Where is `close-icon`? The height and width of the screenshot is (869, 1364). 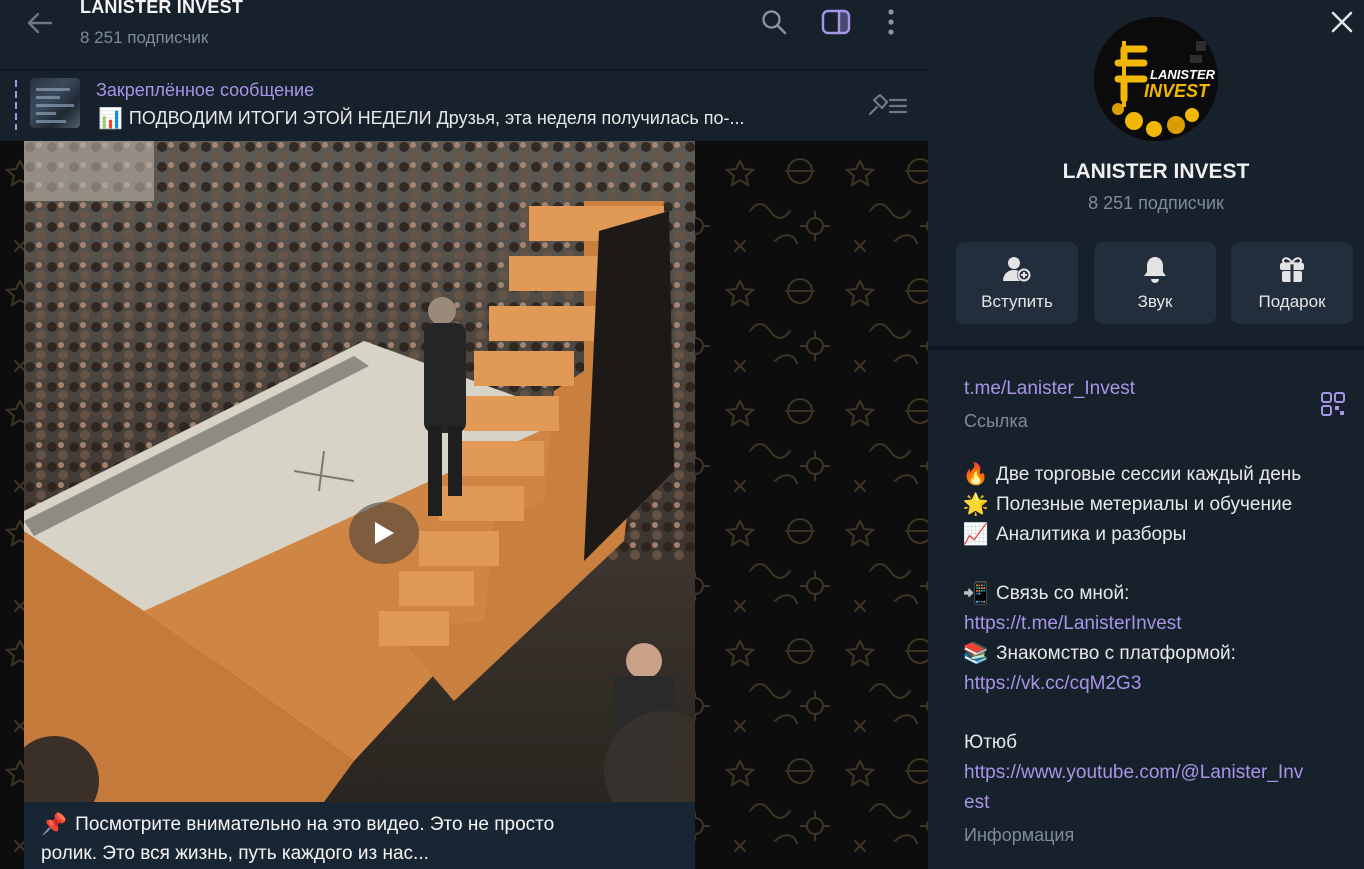
close-icon is located at coordinates (1342, 22).